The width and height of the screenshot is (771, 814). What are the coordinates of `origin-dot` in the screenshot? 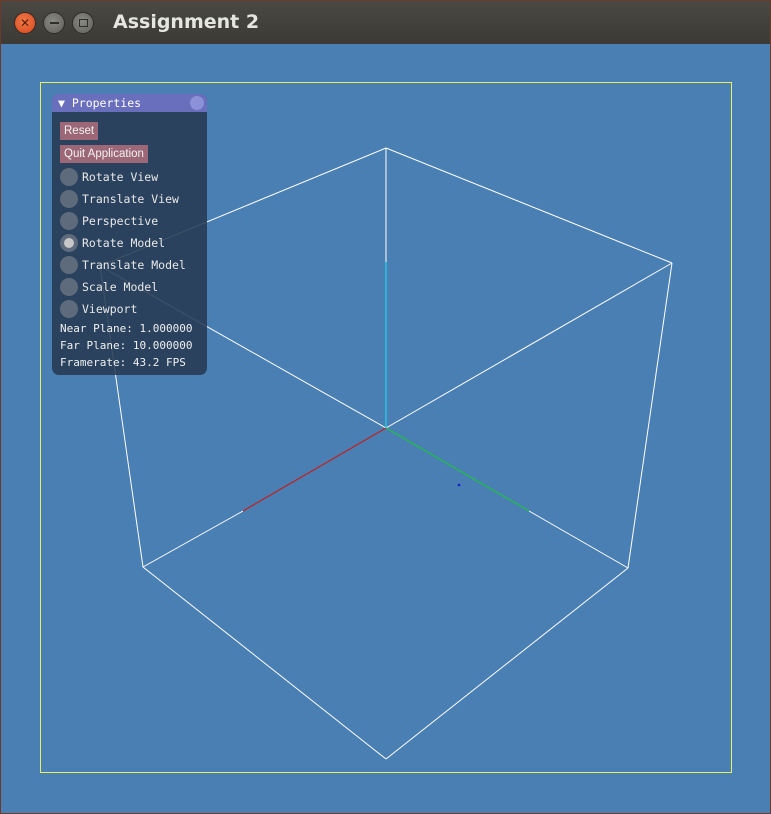 It's located at (459, 485).